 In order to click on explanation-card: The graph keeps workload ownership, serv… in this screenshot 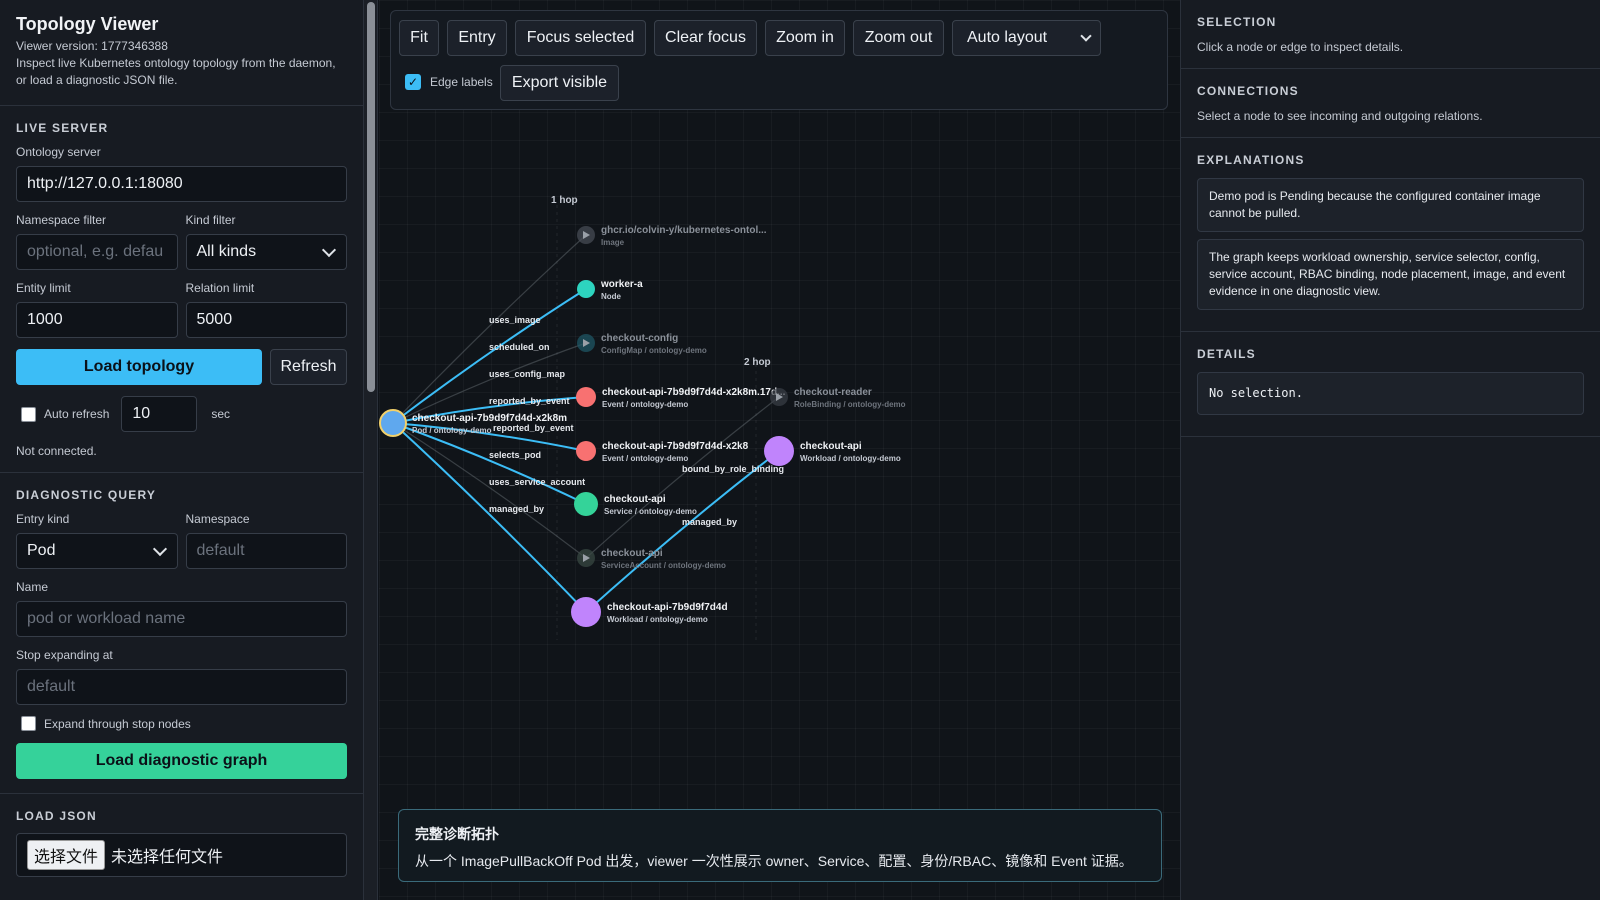, I will do `click(1390, 274)`.